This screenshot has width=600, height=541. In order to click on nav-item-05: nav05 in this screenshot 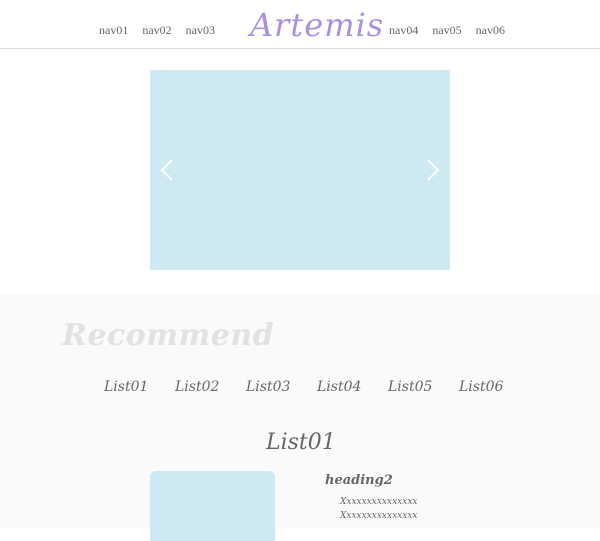, I will do `click(446, 30)`.